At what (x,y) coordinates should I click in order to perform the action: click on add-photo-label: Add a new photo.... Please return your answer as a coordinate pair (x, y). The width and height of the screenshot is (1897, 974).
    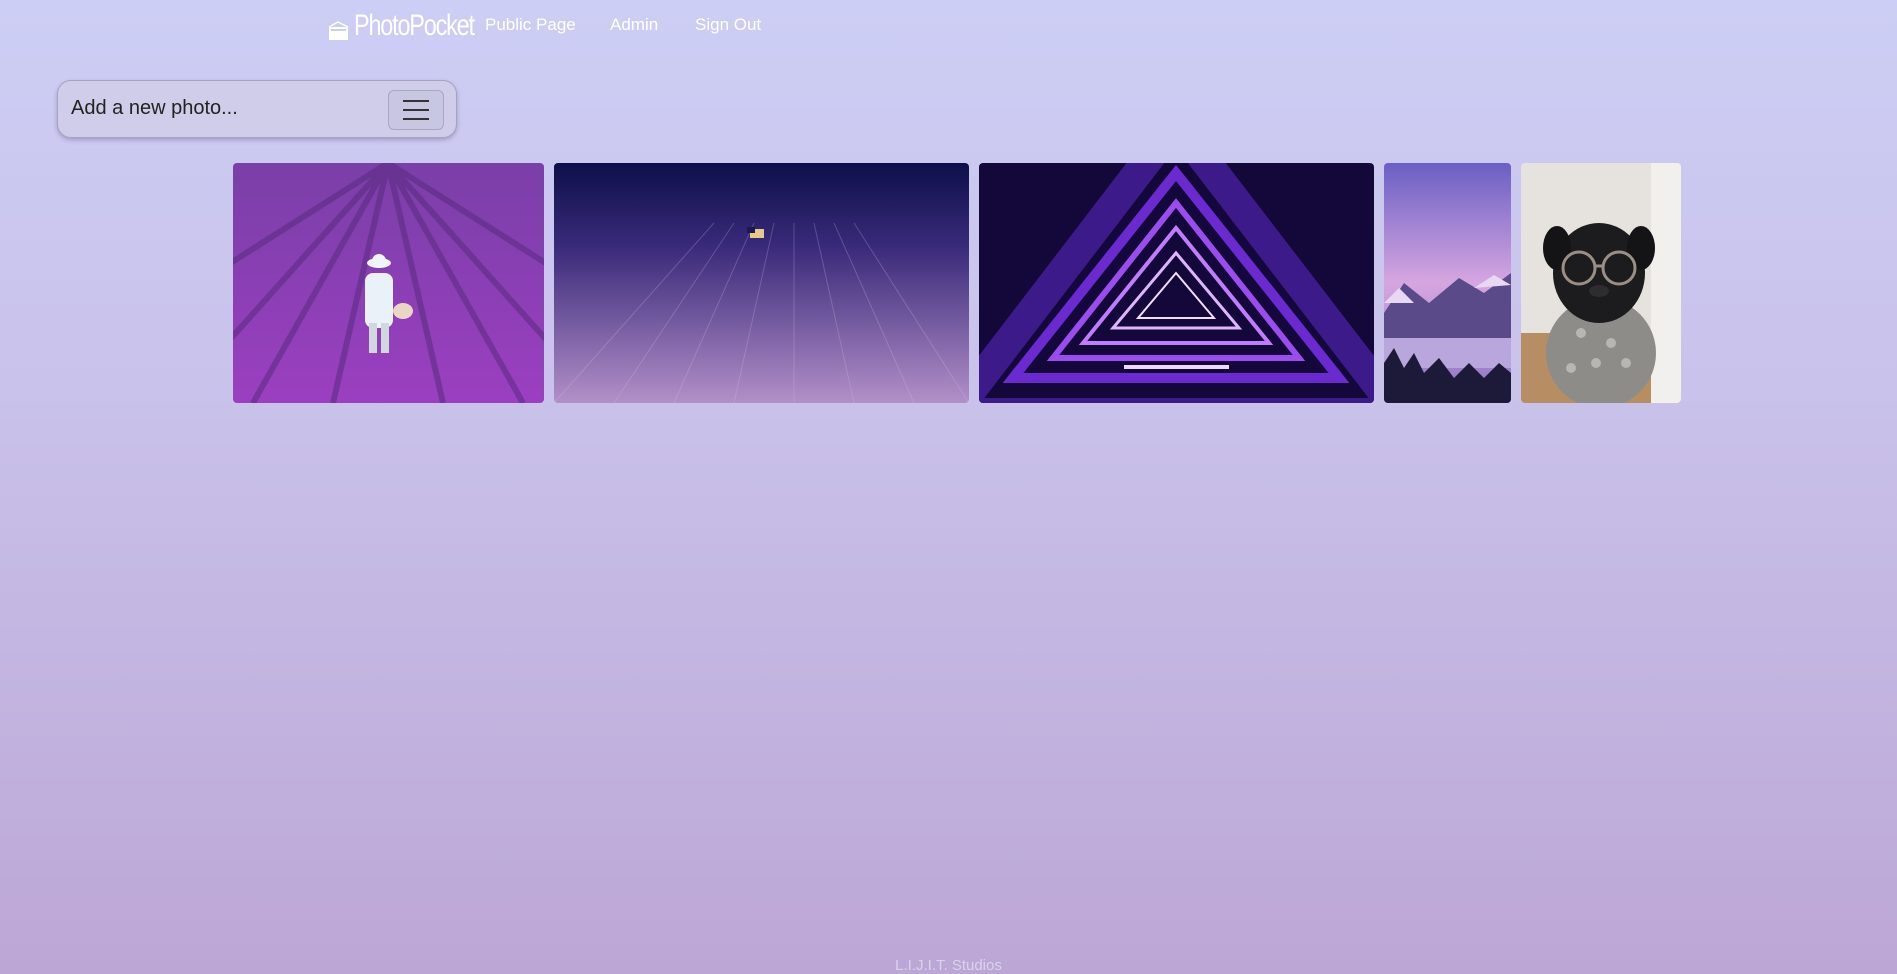
    Looking at the image, I should click on (154, 108).